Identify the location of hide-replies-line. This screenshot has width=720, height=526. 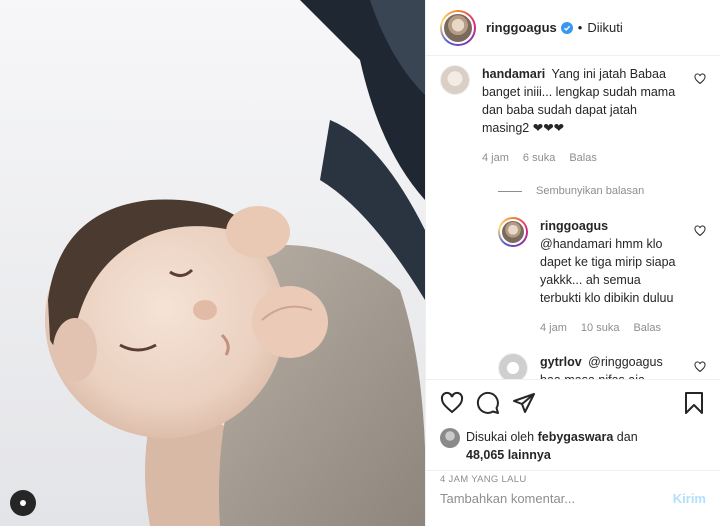
(510, 191).